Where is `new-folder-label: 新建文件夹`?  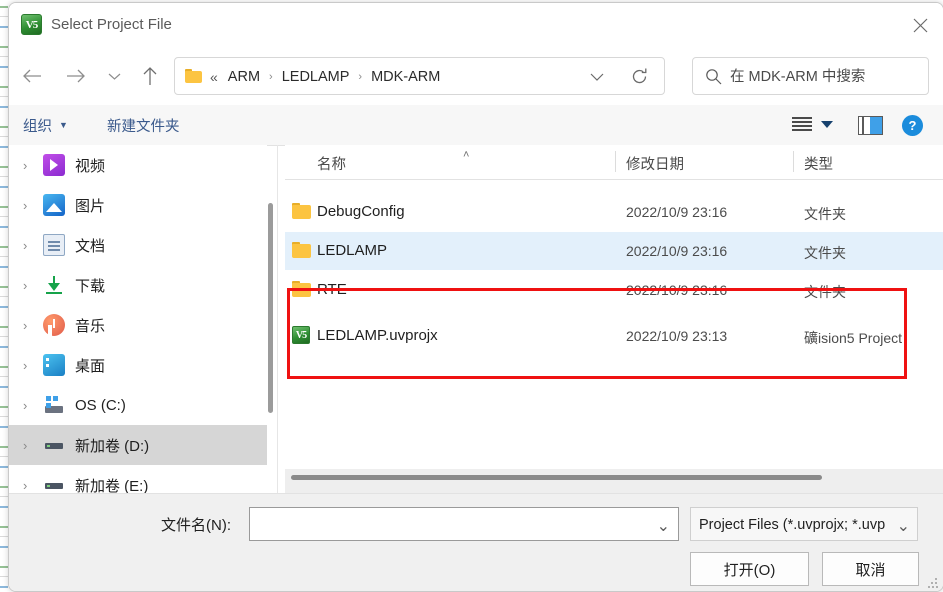 new-folder-label: 新建文件夹 is located at coordinates (143, 126).